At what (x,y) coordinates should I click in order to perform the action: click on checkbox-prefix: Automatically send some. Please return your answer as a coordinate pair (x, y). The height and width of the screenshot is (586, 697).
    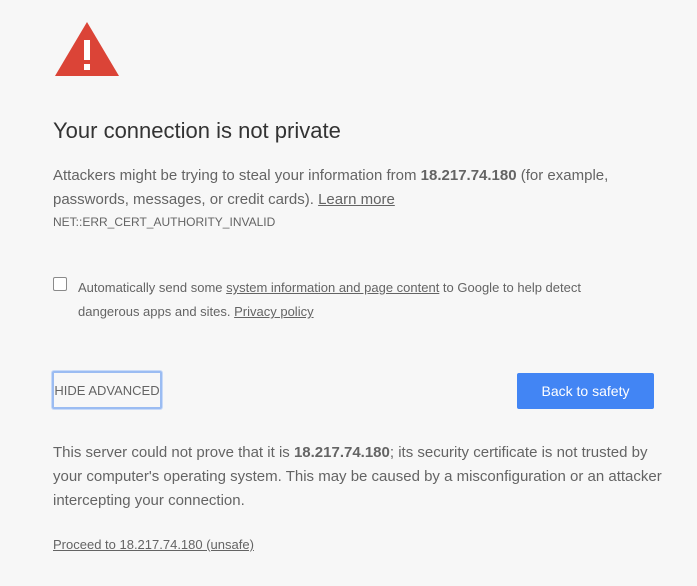
    Looking at the image, I should click on (152, 287).